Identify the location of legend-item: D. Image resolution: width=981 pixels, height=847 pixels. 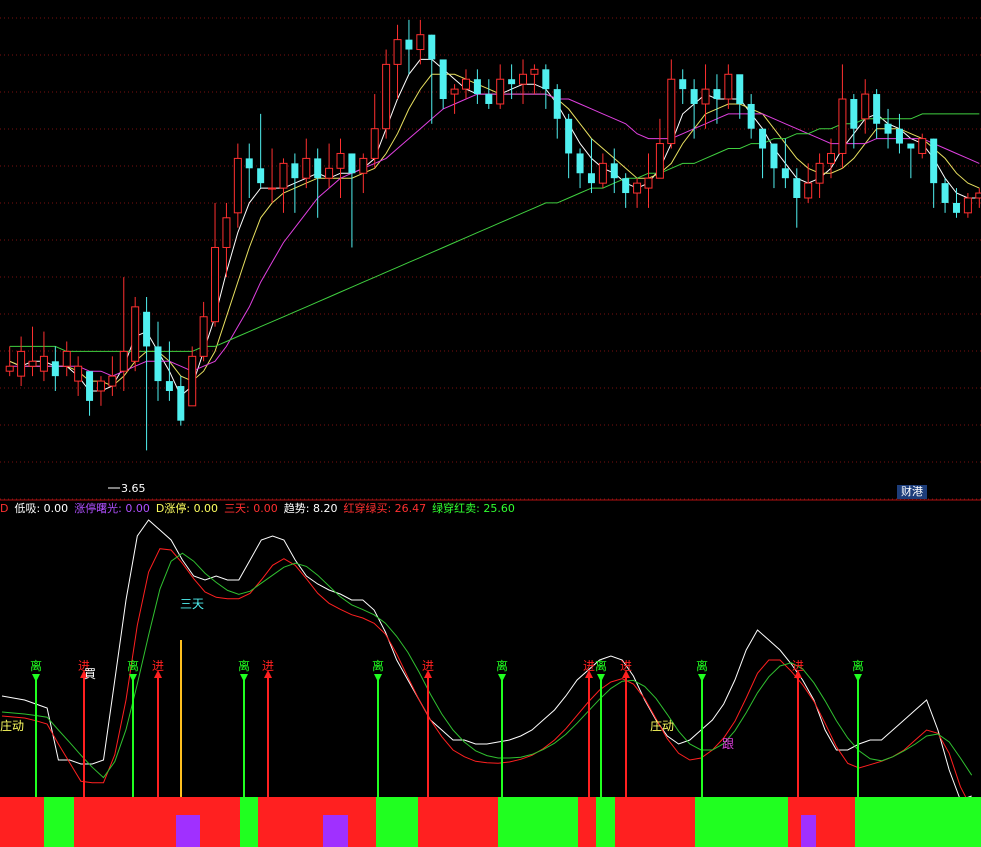
(4, 508).